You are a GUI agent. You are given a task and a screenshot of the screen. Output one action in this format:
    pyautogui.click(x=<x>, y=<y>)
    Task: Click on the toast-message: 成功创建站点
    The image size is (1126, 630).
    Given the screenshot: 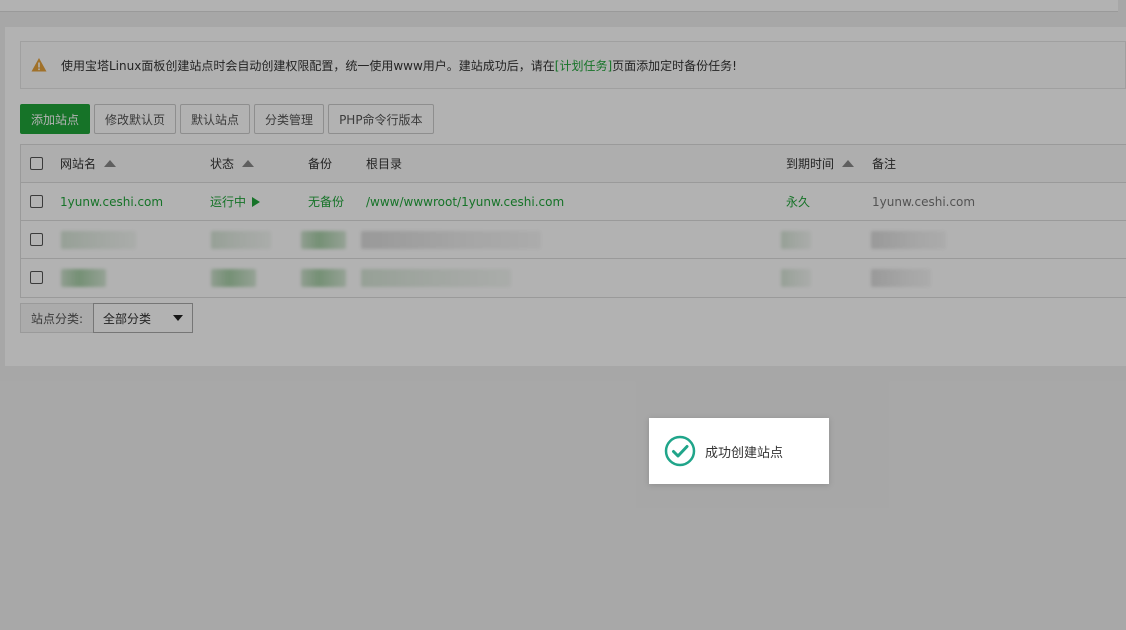 What is the action you would take?
    pyautogui.click(x=744, y=453)
    